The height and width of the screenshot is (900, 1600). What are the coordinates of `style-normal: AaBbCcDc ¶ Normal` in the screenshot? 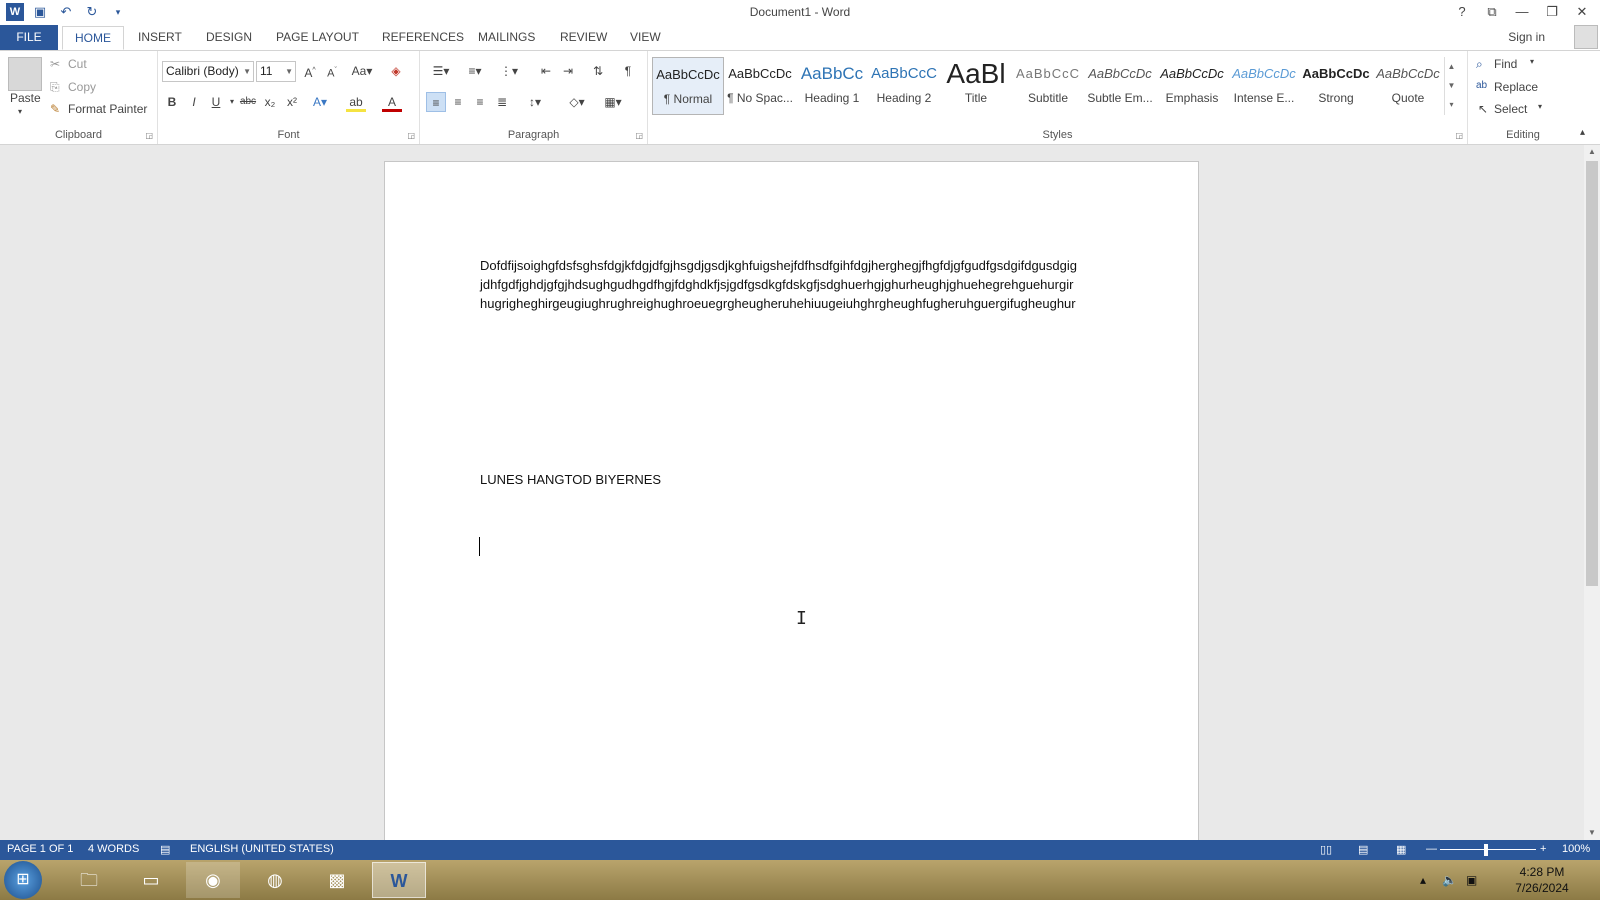 It's located at (688, 86).